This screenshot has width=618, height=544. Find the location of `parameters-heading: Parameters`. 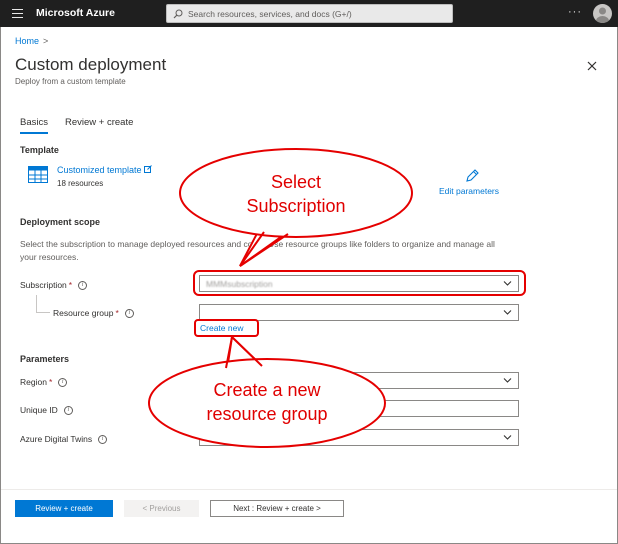

parameters-heading: Parameters is located at coordinates (45, 359).